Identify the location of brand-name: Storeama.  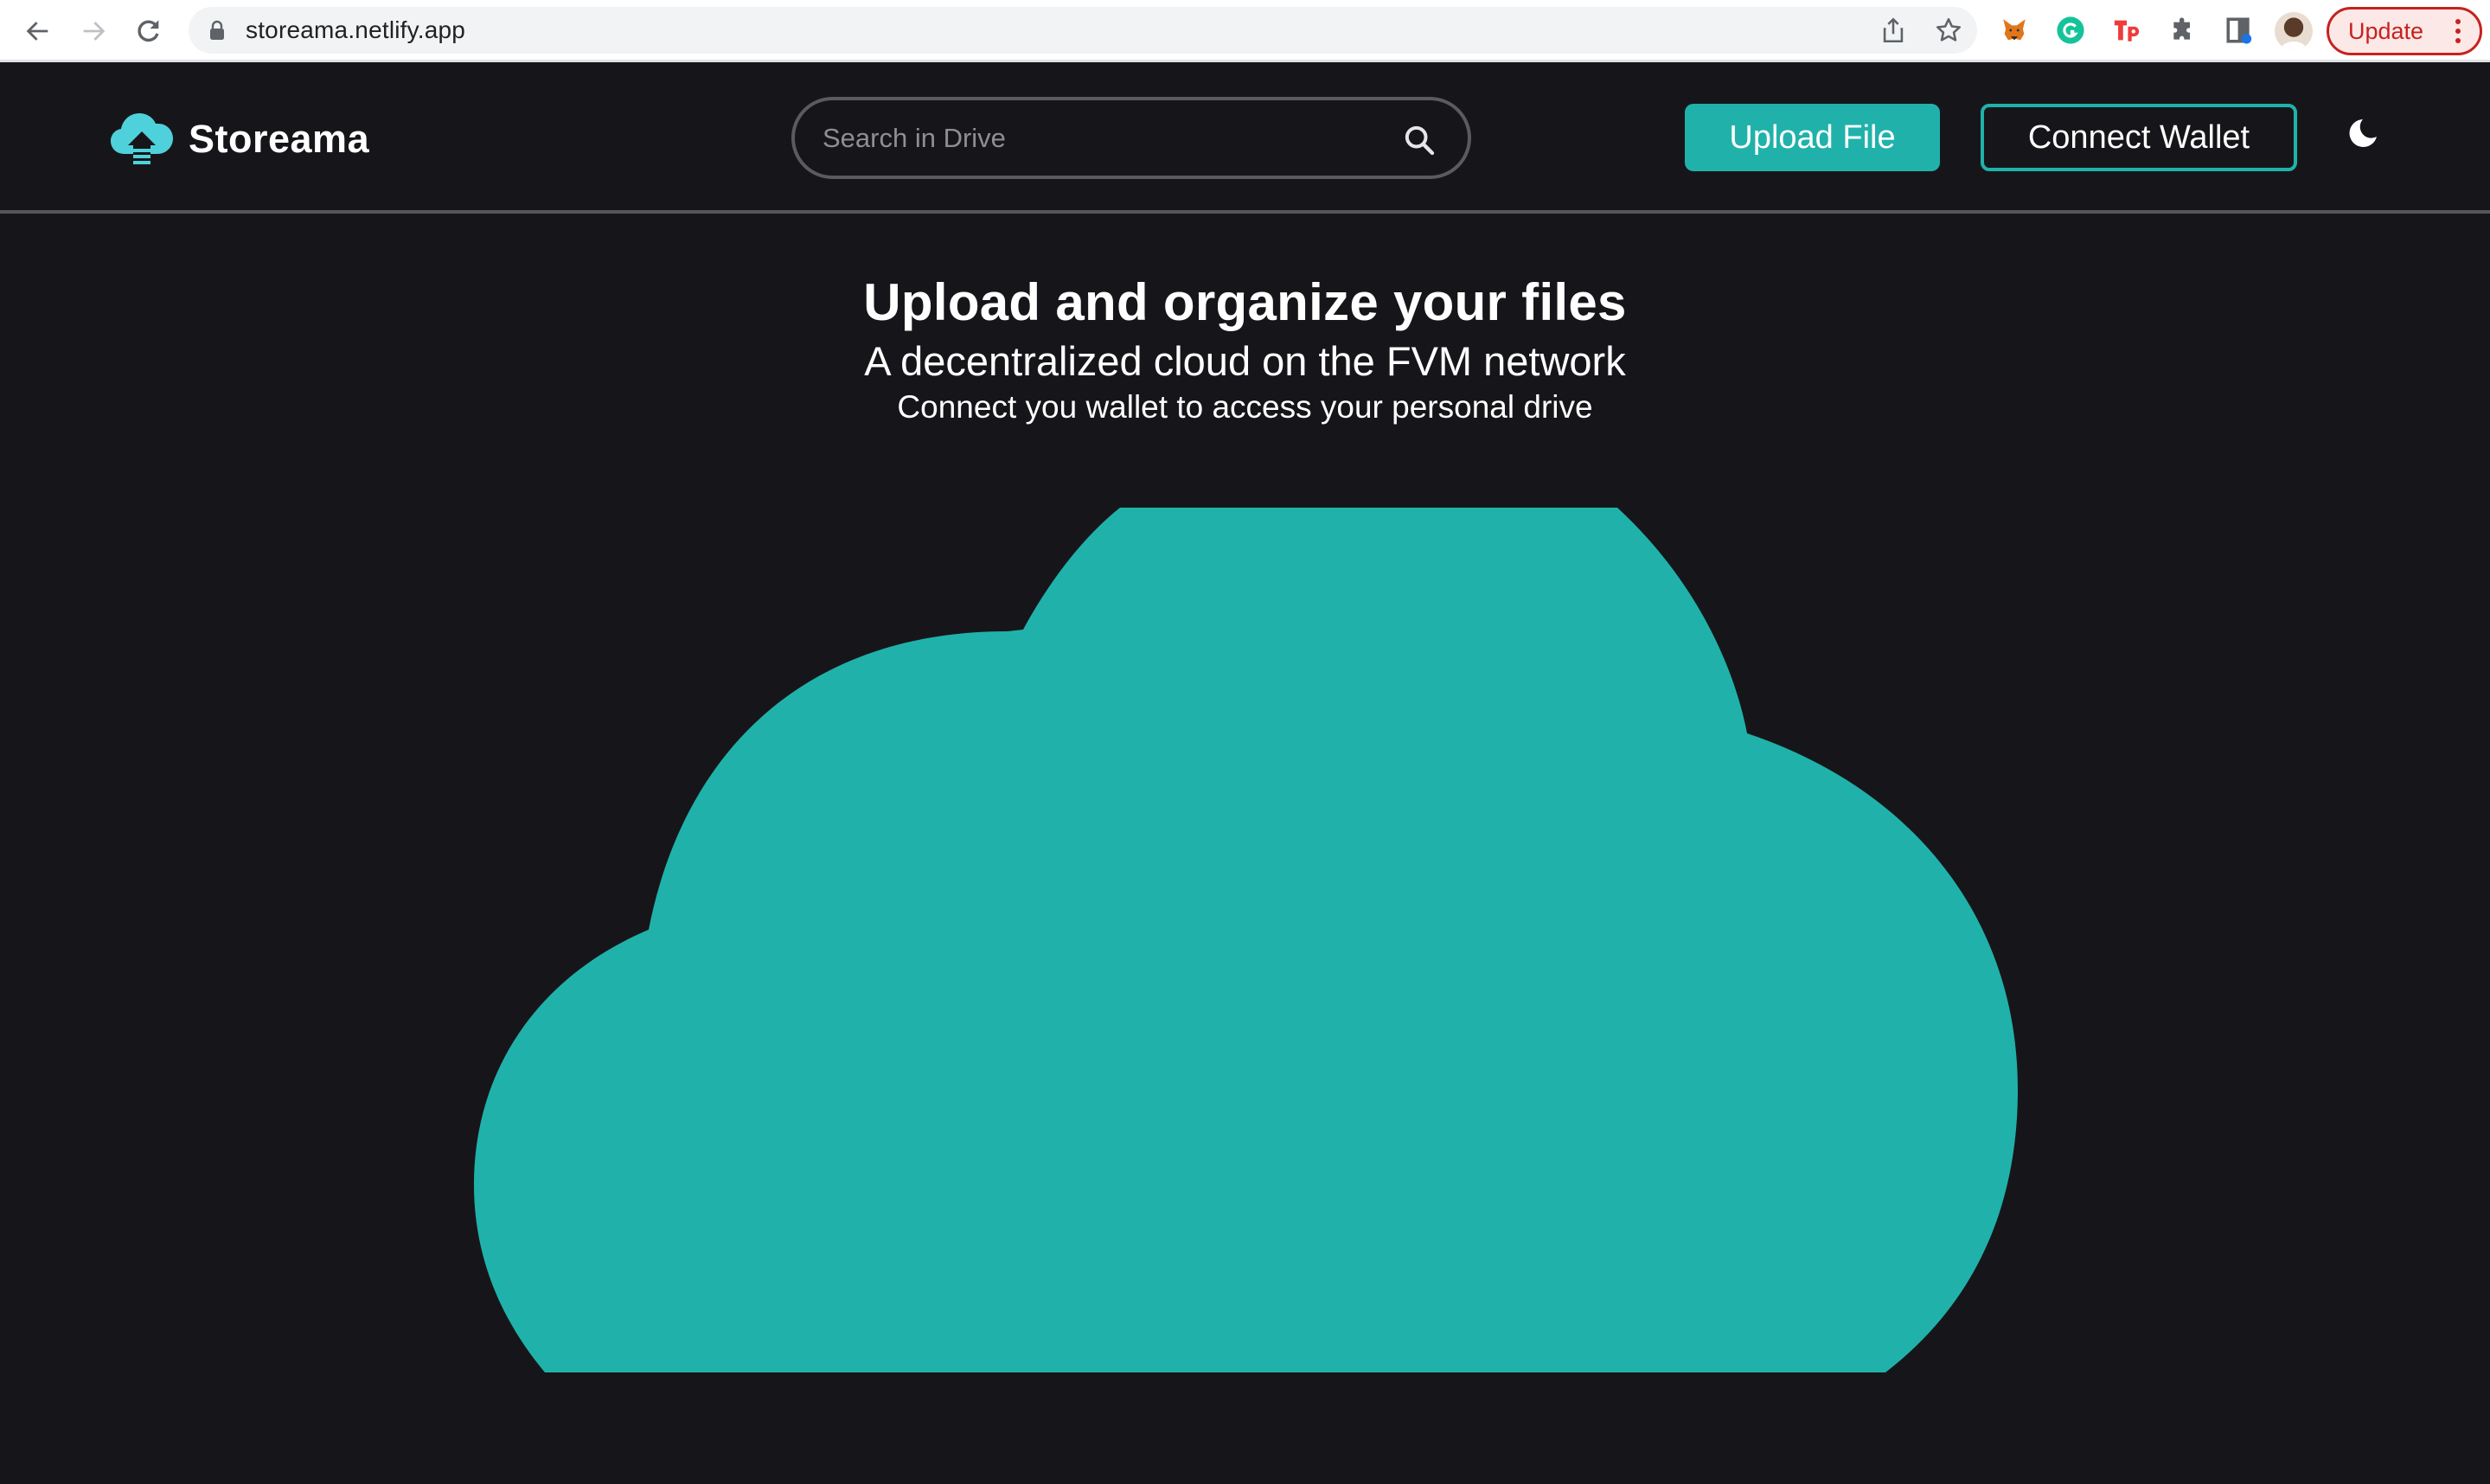
(279, 139).